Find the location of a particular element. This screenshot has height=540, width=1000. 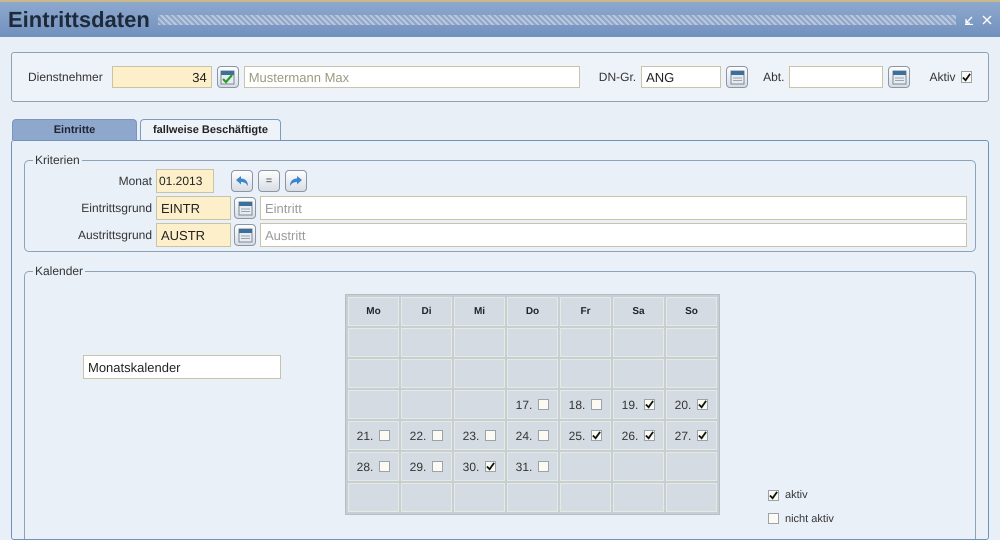

day-number: 29. is located at coordinates (418, 467).